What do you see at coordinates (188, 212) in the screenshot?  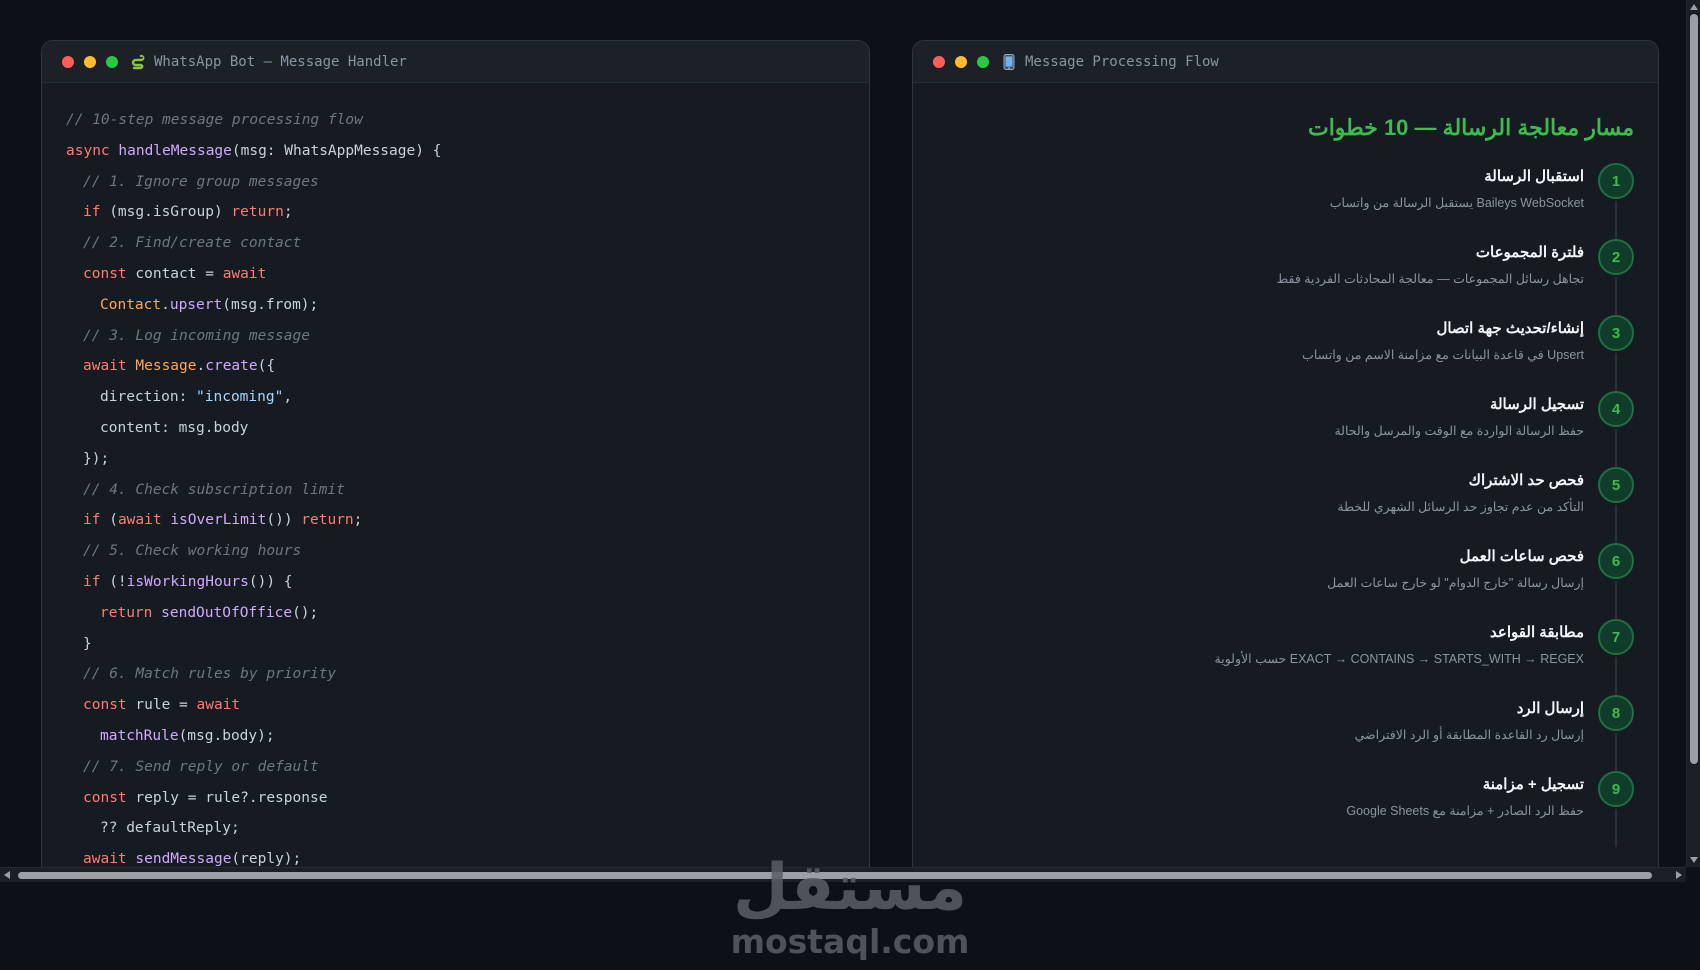 I see `code-line: if (msg.isGroup) return;` at bounding box center [188, 212].